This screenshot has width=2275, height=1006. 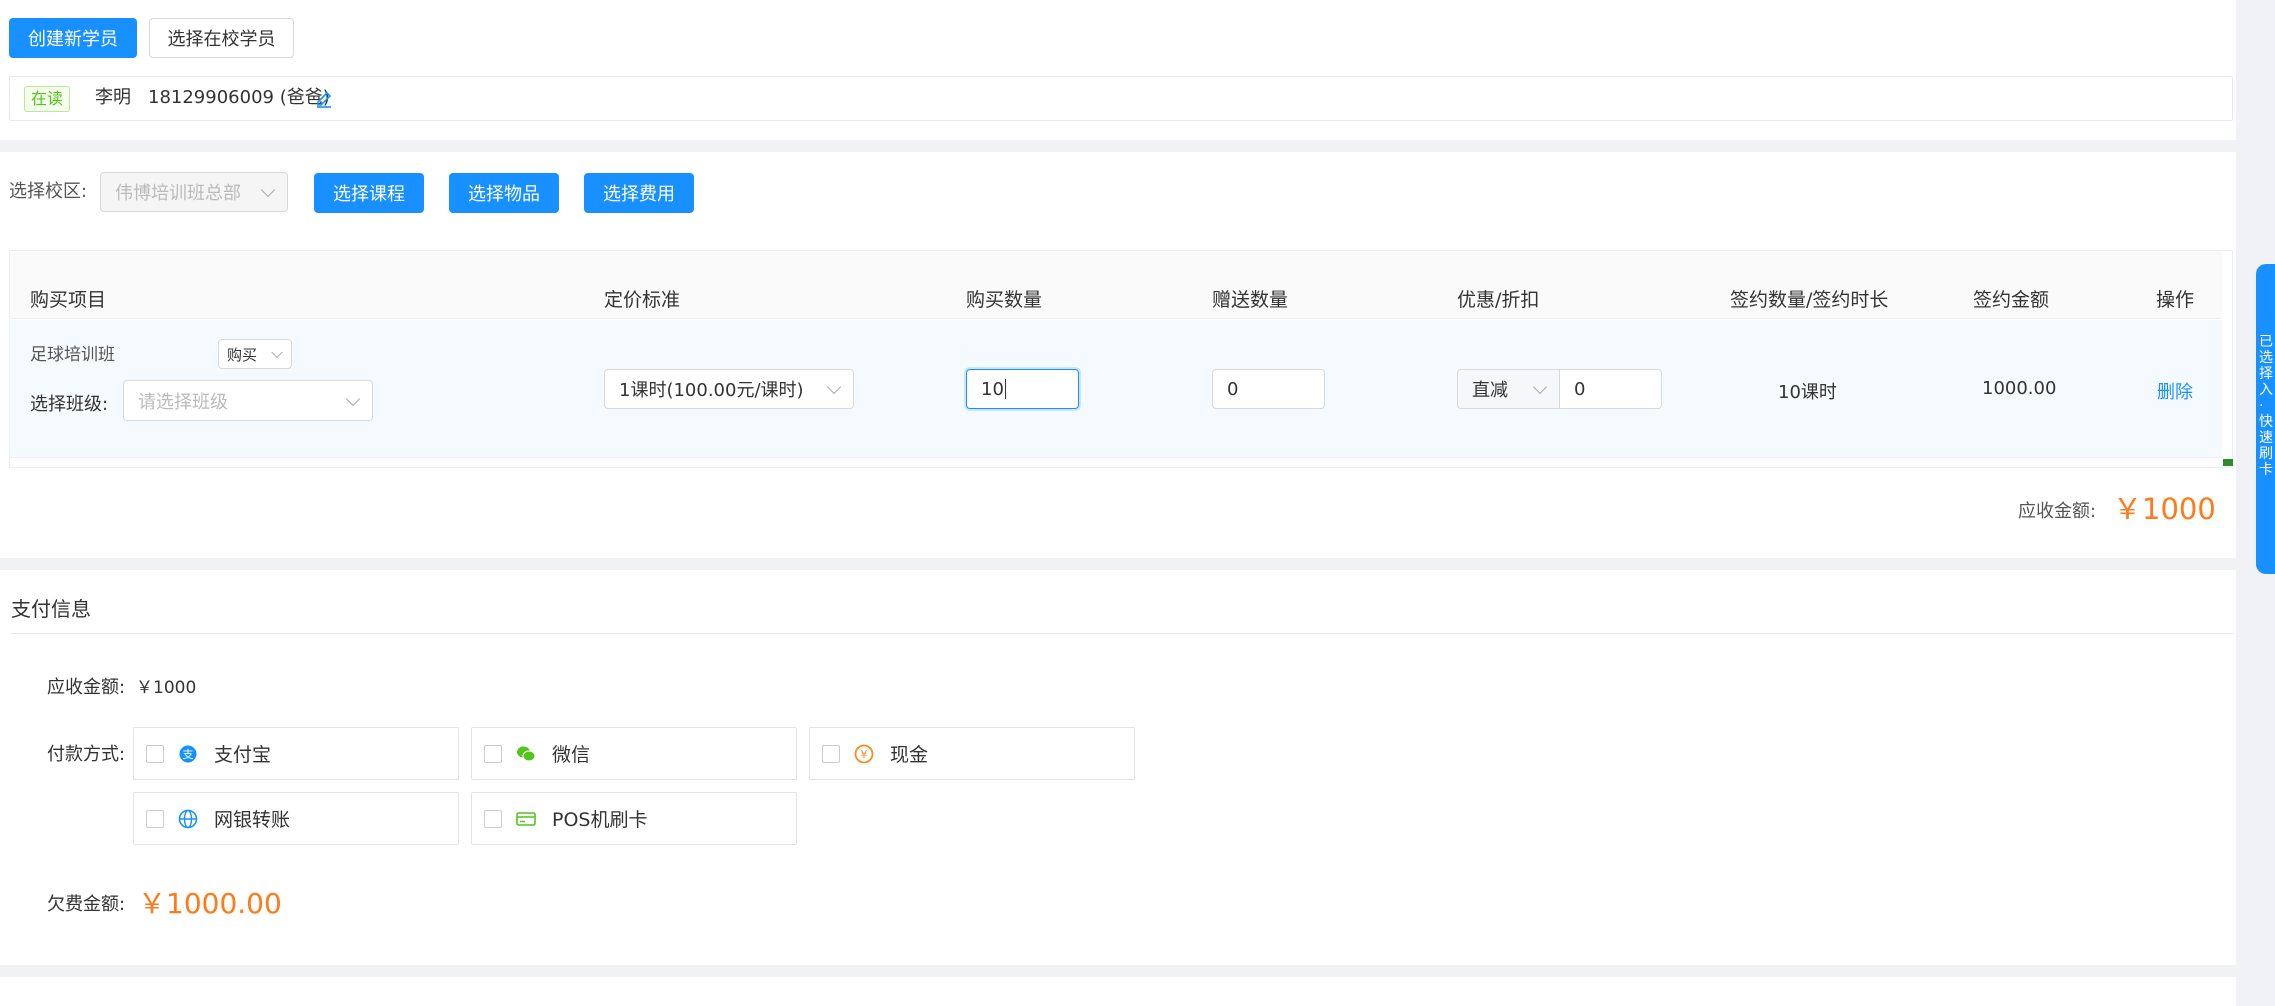 What do you see at coordinates (526, 819) in the screenshot?
I see `pos-card-icon` at bounding box center [526, 819].